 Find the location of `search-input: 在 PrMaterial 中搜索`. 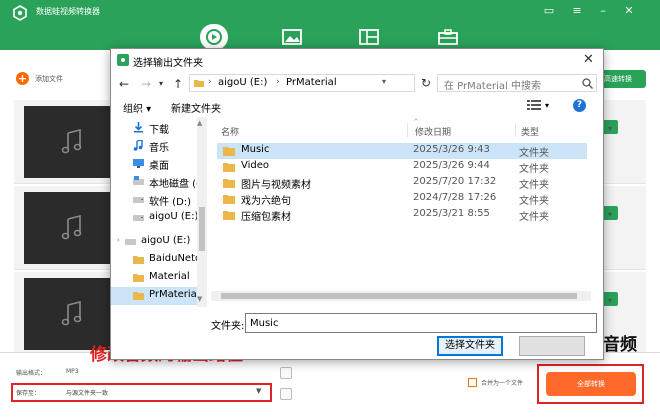

search-input: 在 PrMaterial 中搜索 is located at coordinates (517, 83).